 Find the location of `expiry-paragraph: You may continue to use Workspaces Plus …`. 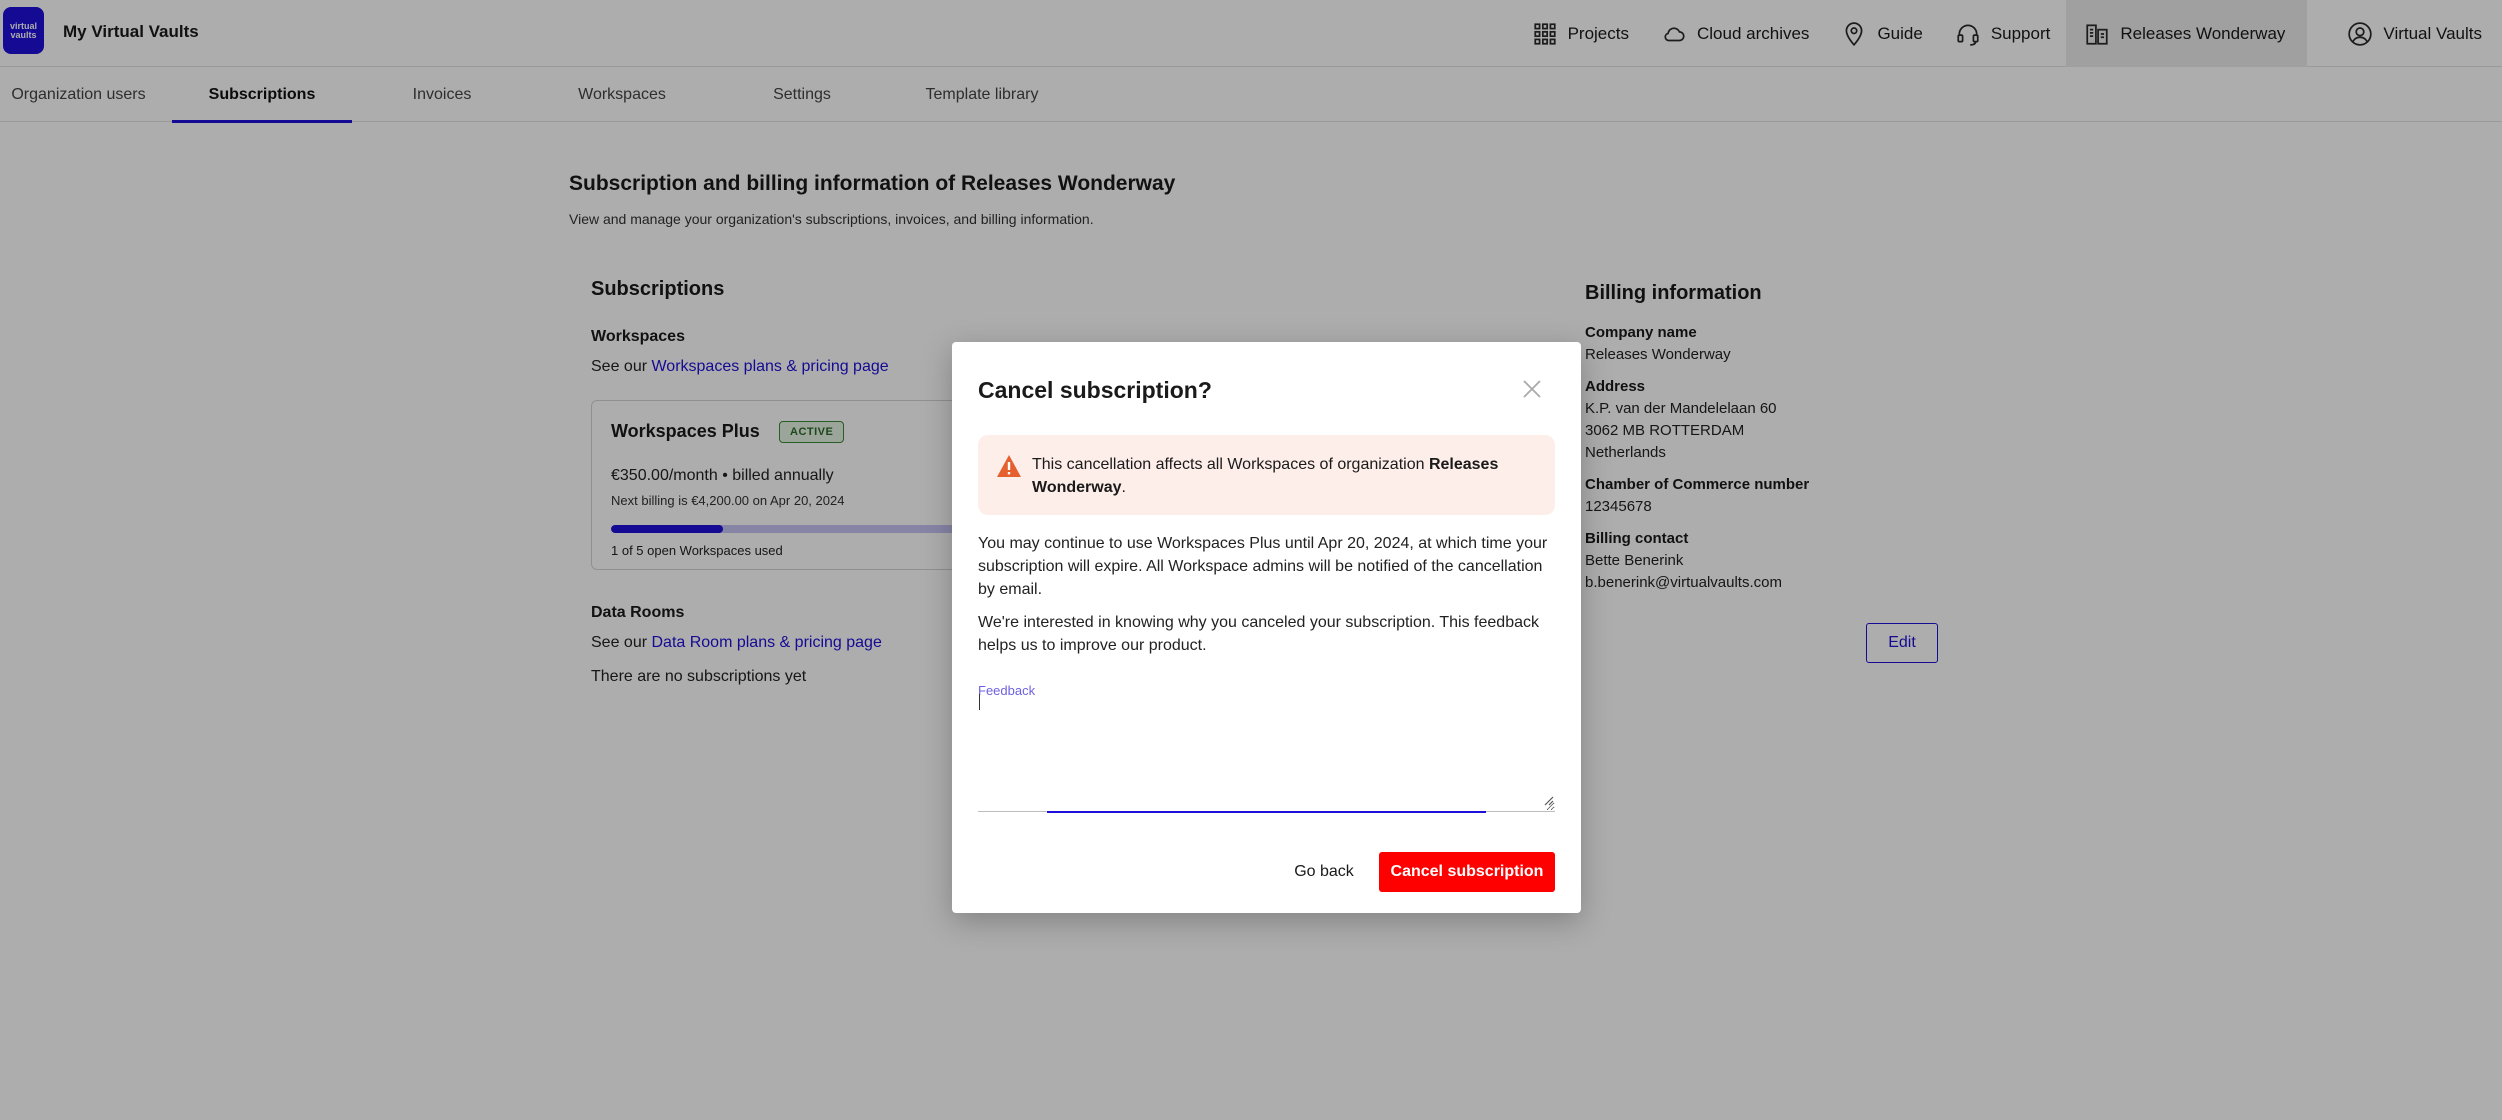

expiry-paragraph: You may continue to use Workspaces Plus … is located at coordinates (1263, 566).